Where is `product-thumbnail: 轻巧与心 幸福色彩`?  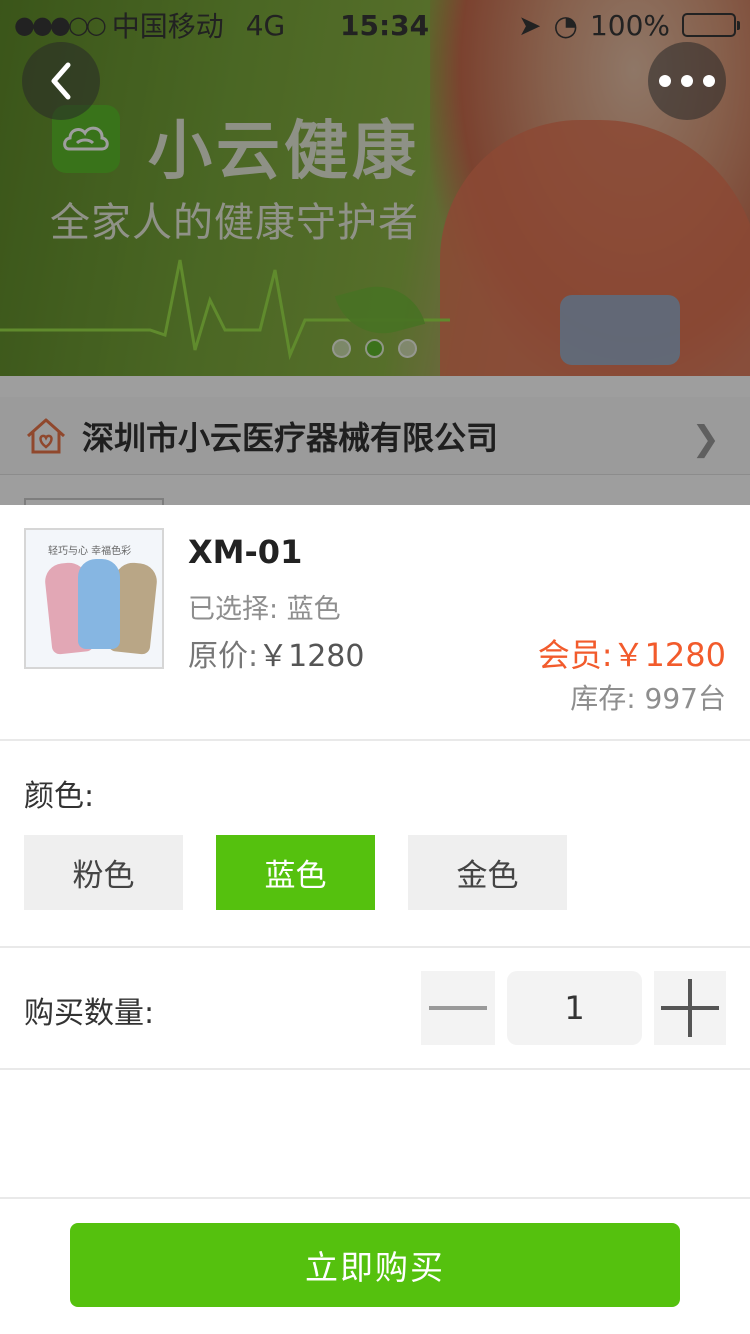
product-thumbnail: 轻巧与心 幸福色彩 is located at coordinates (94, 598).